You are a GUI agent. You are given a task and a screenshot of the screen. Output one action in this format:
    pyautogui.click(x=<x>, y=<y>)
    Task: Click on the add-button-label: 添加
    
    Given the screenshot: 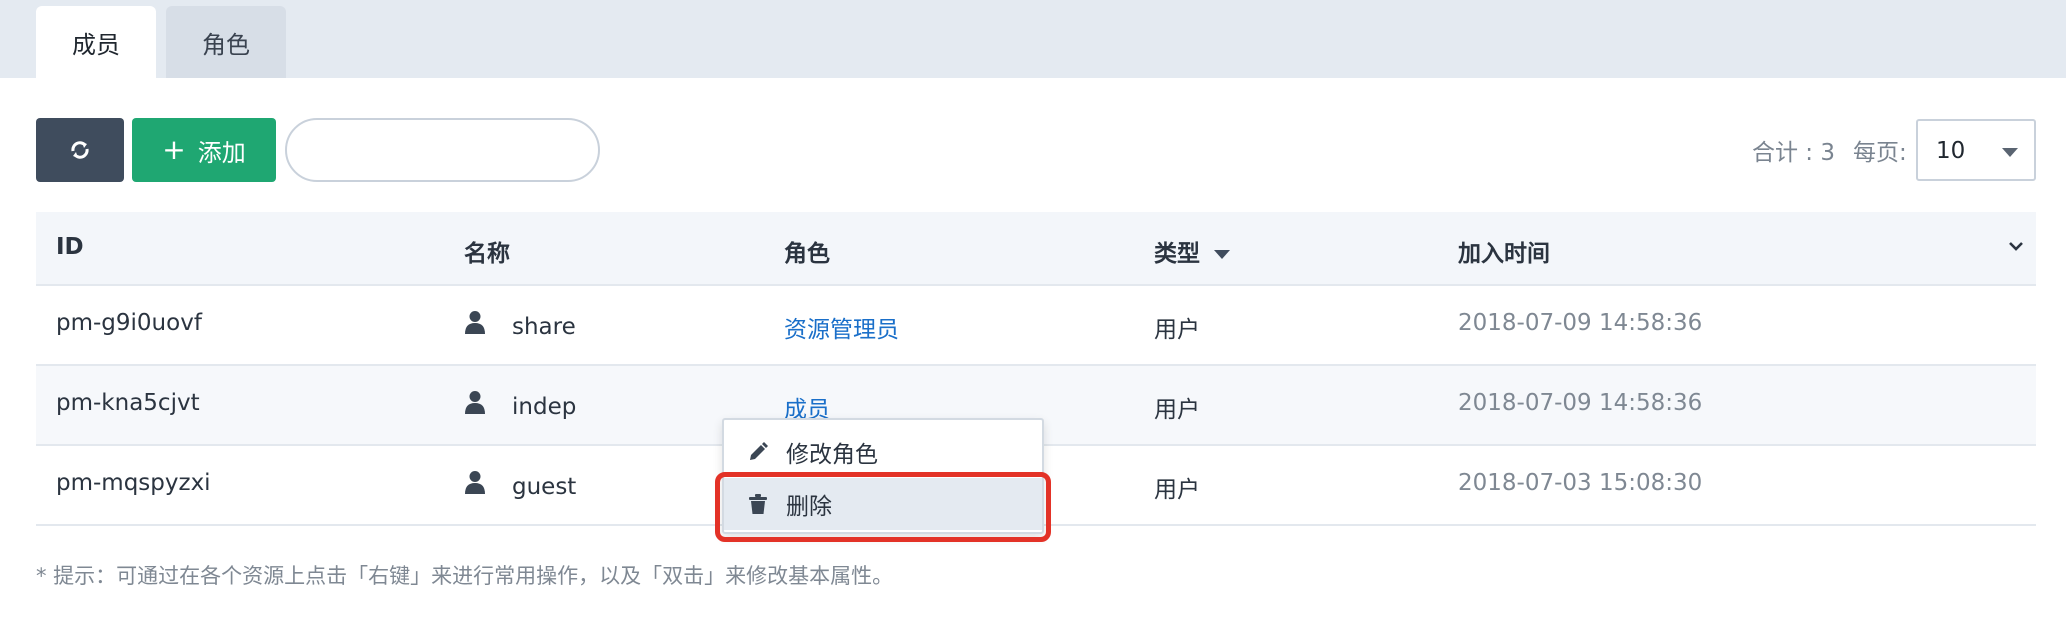 What is the action you would take?
    pyautogui.click(x=221, y=152)
    